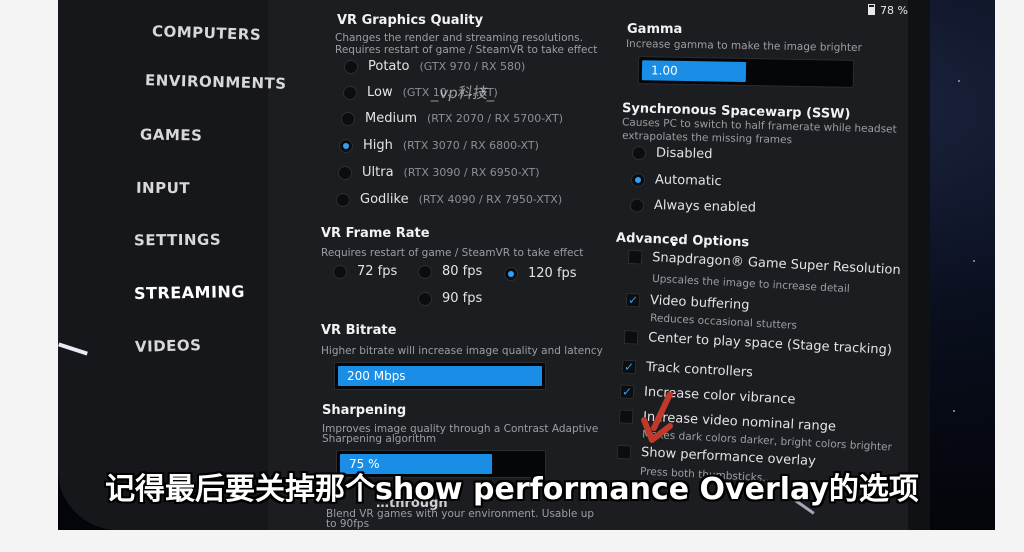 This screenshot has width=1024, height=552. I want to click on quality-option-ultra: Ultra (RTX 3090 / RX 6950-XT), so click(439, 172).